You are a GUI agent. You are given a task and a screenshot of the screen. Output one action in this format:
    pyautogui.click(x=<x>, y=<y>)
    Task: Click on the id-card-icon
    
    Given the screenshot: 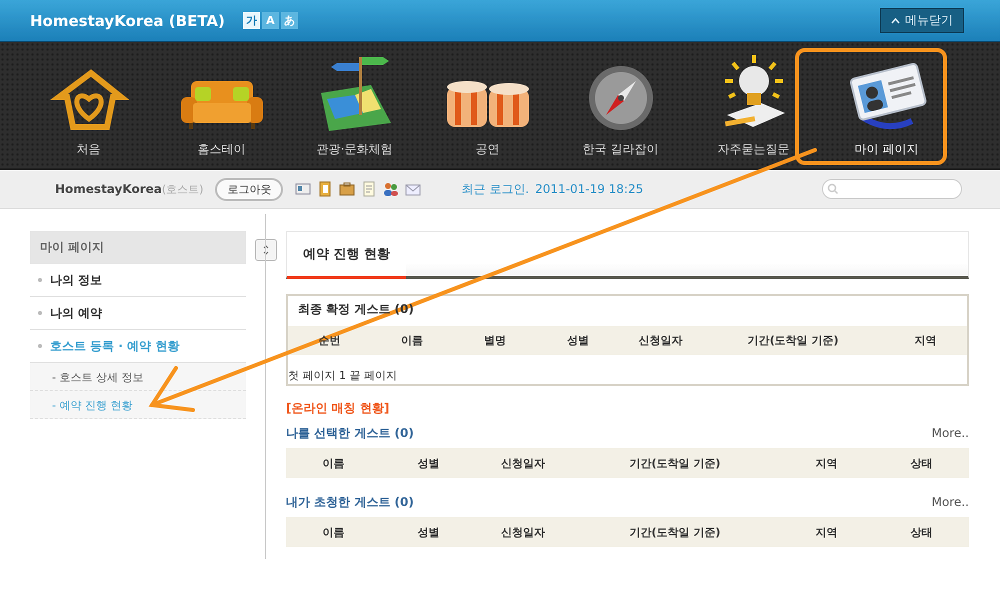 What is the action you would take?
    pyautogui.click(x=303, y=189)
    